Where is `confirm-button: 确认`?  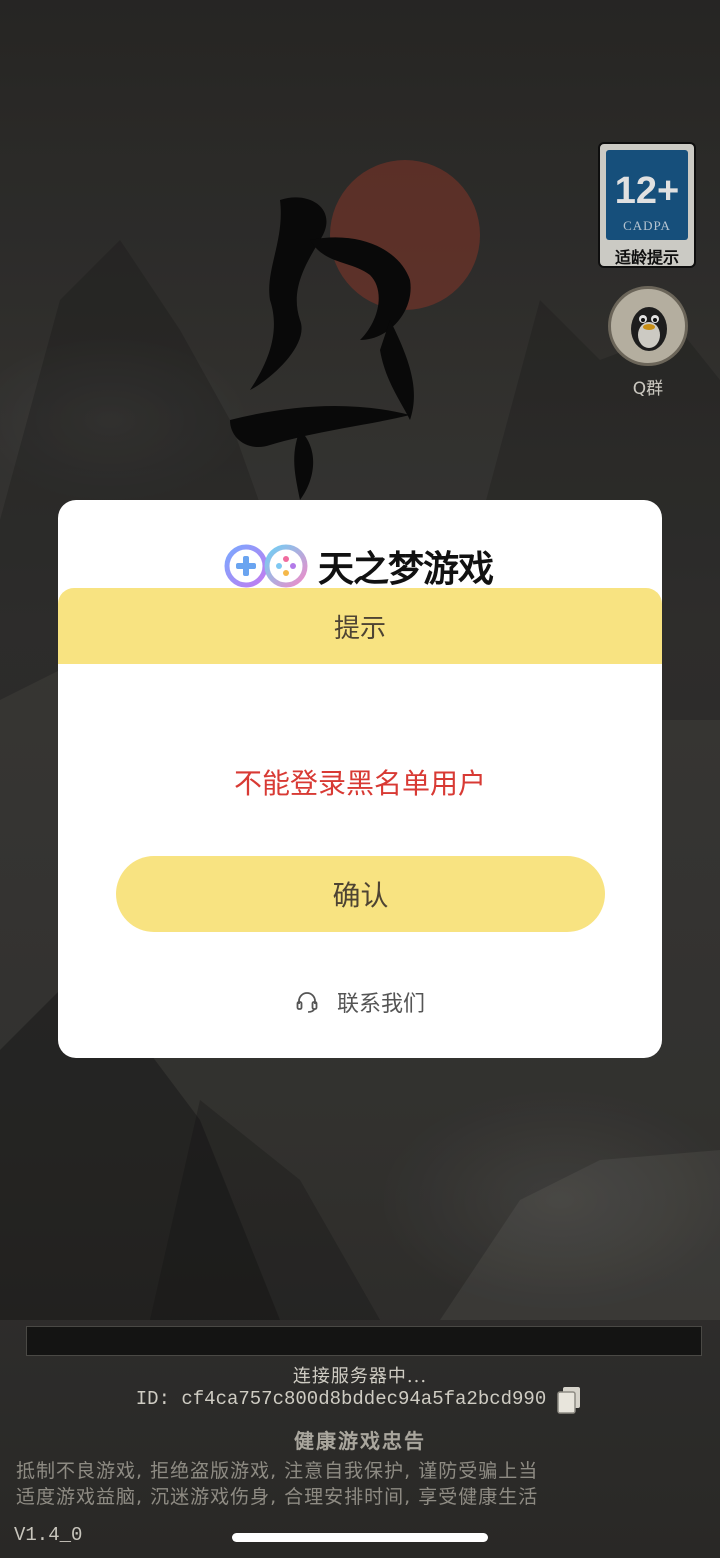 confirm-button: 确认 is located at coordinates (360, 894).